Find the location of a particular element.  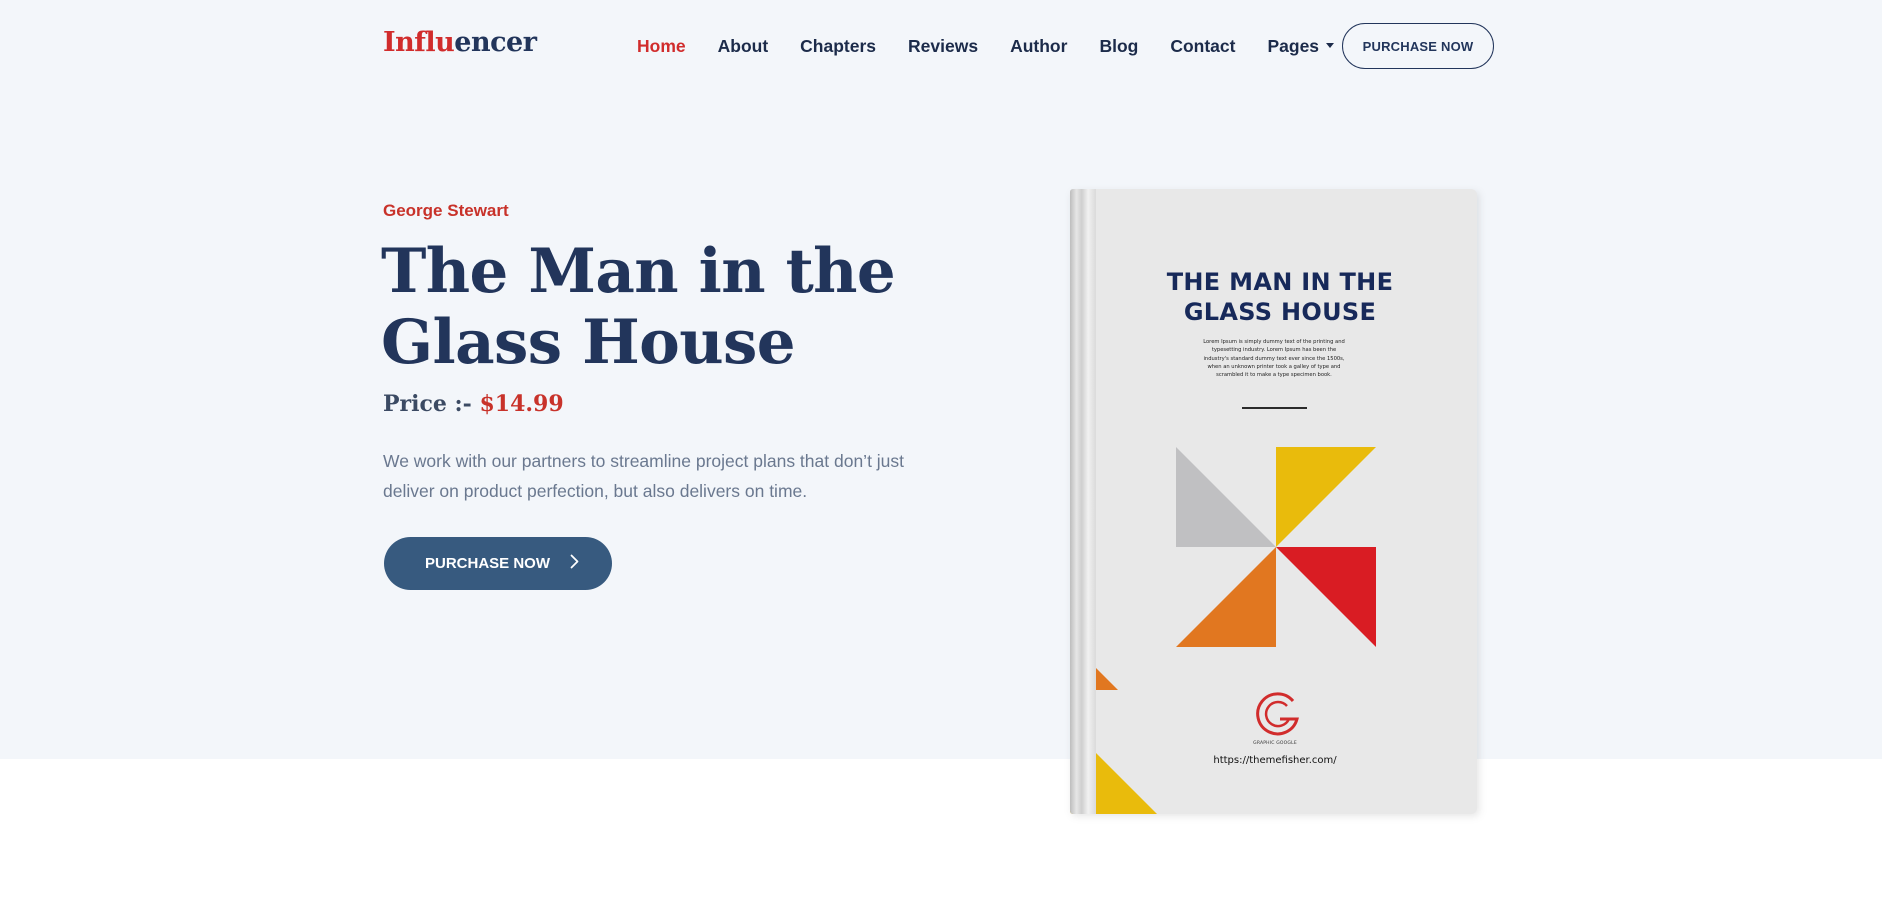

publisher-g-logo is located at coordinates (1277, 714).